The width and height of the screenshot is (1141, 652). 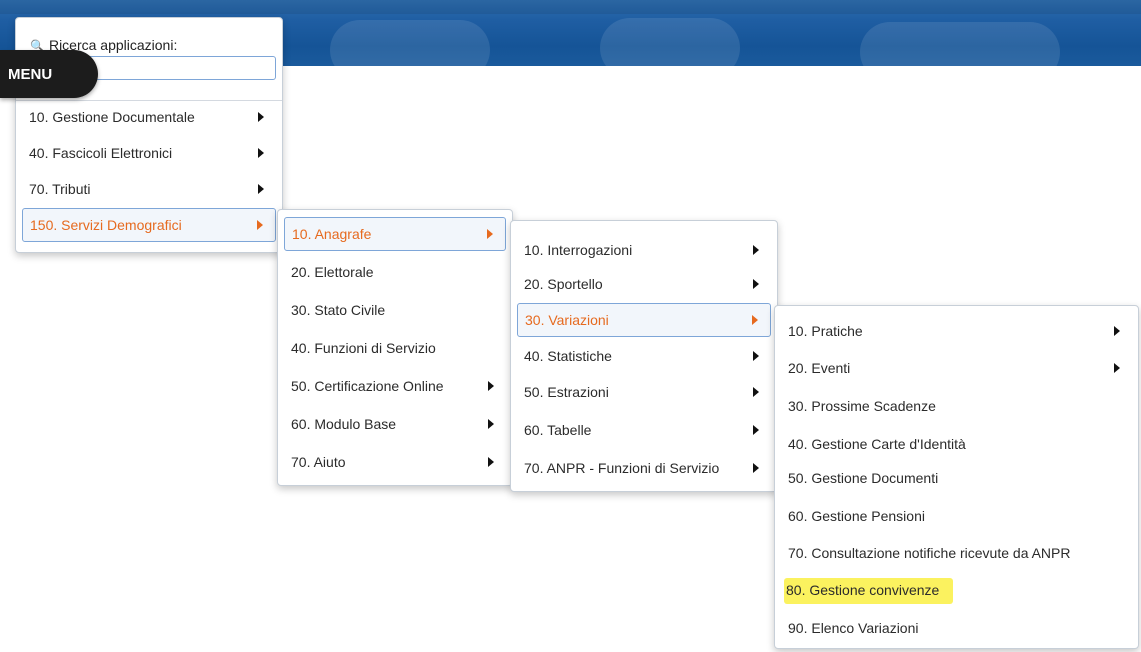 I want to click on submenu-item-anpr-funzioni-di-servizio: 70. ANPR - Funzioni di Servizio, so click(x=644, y=468).